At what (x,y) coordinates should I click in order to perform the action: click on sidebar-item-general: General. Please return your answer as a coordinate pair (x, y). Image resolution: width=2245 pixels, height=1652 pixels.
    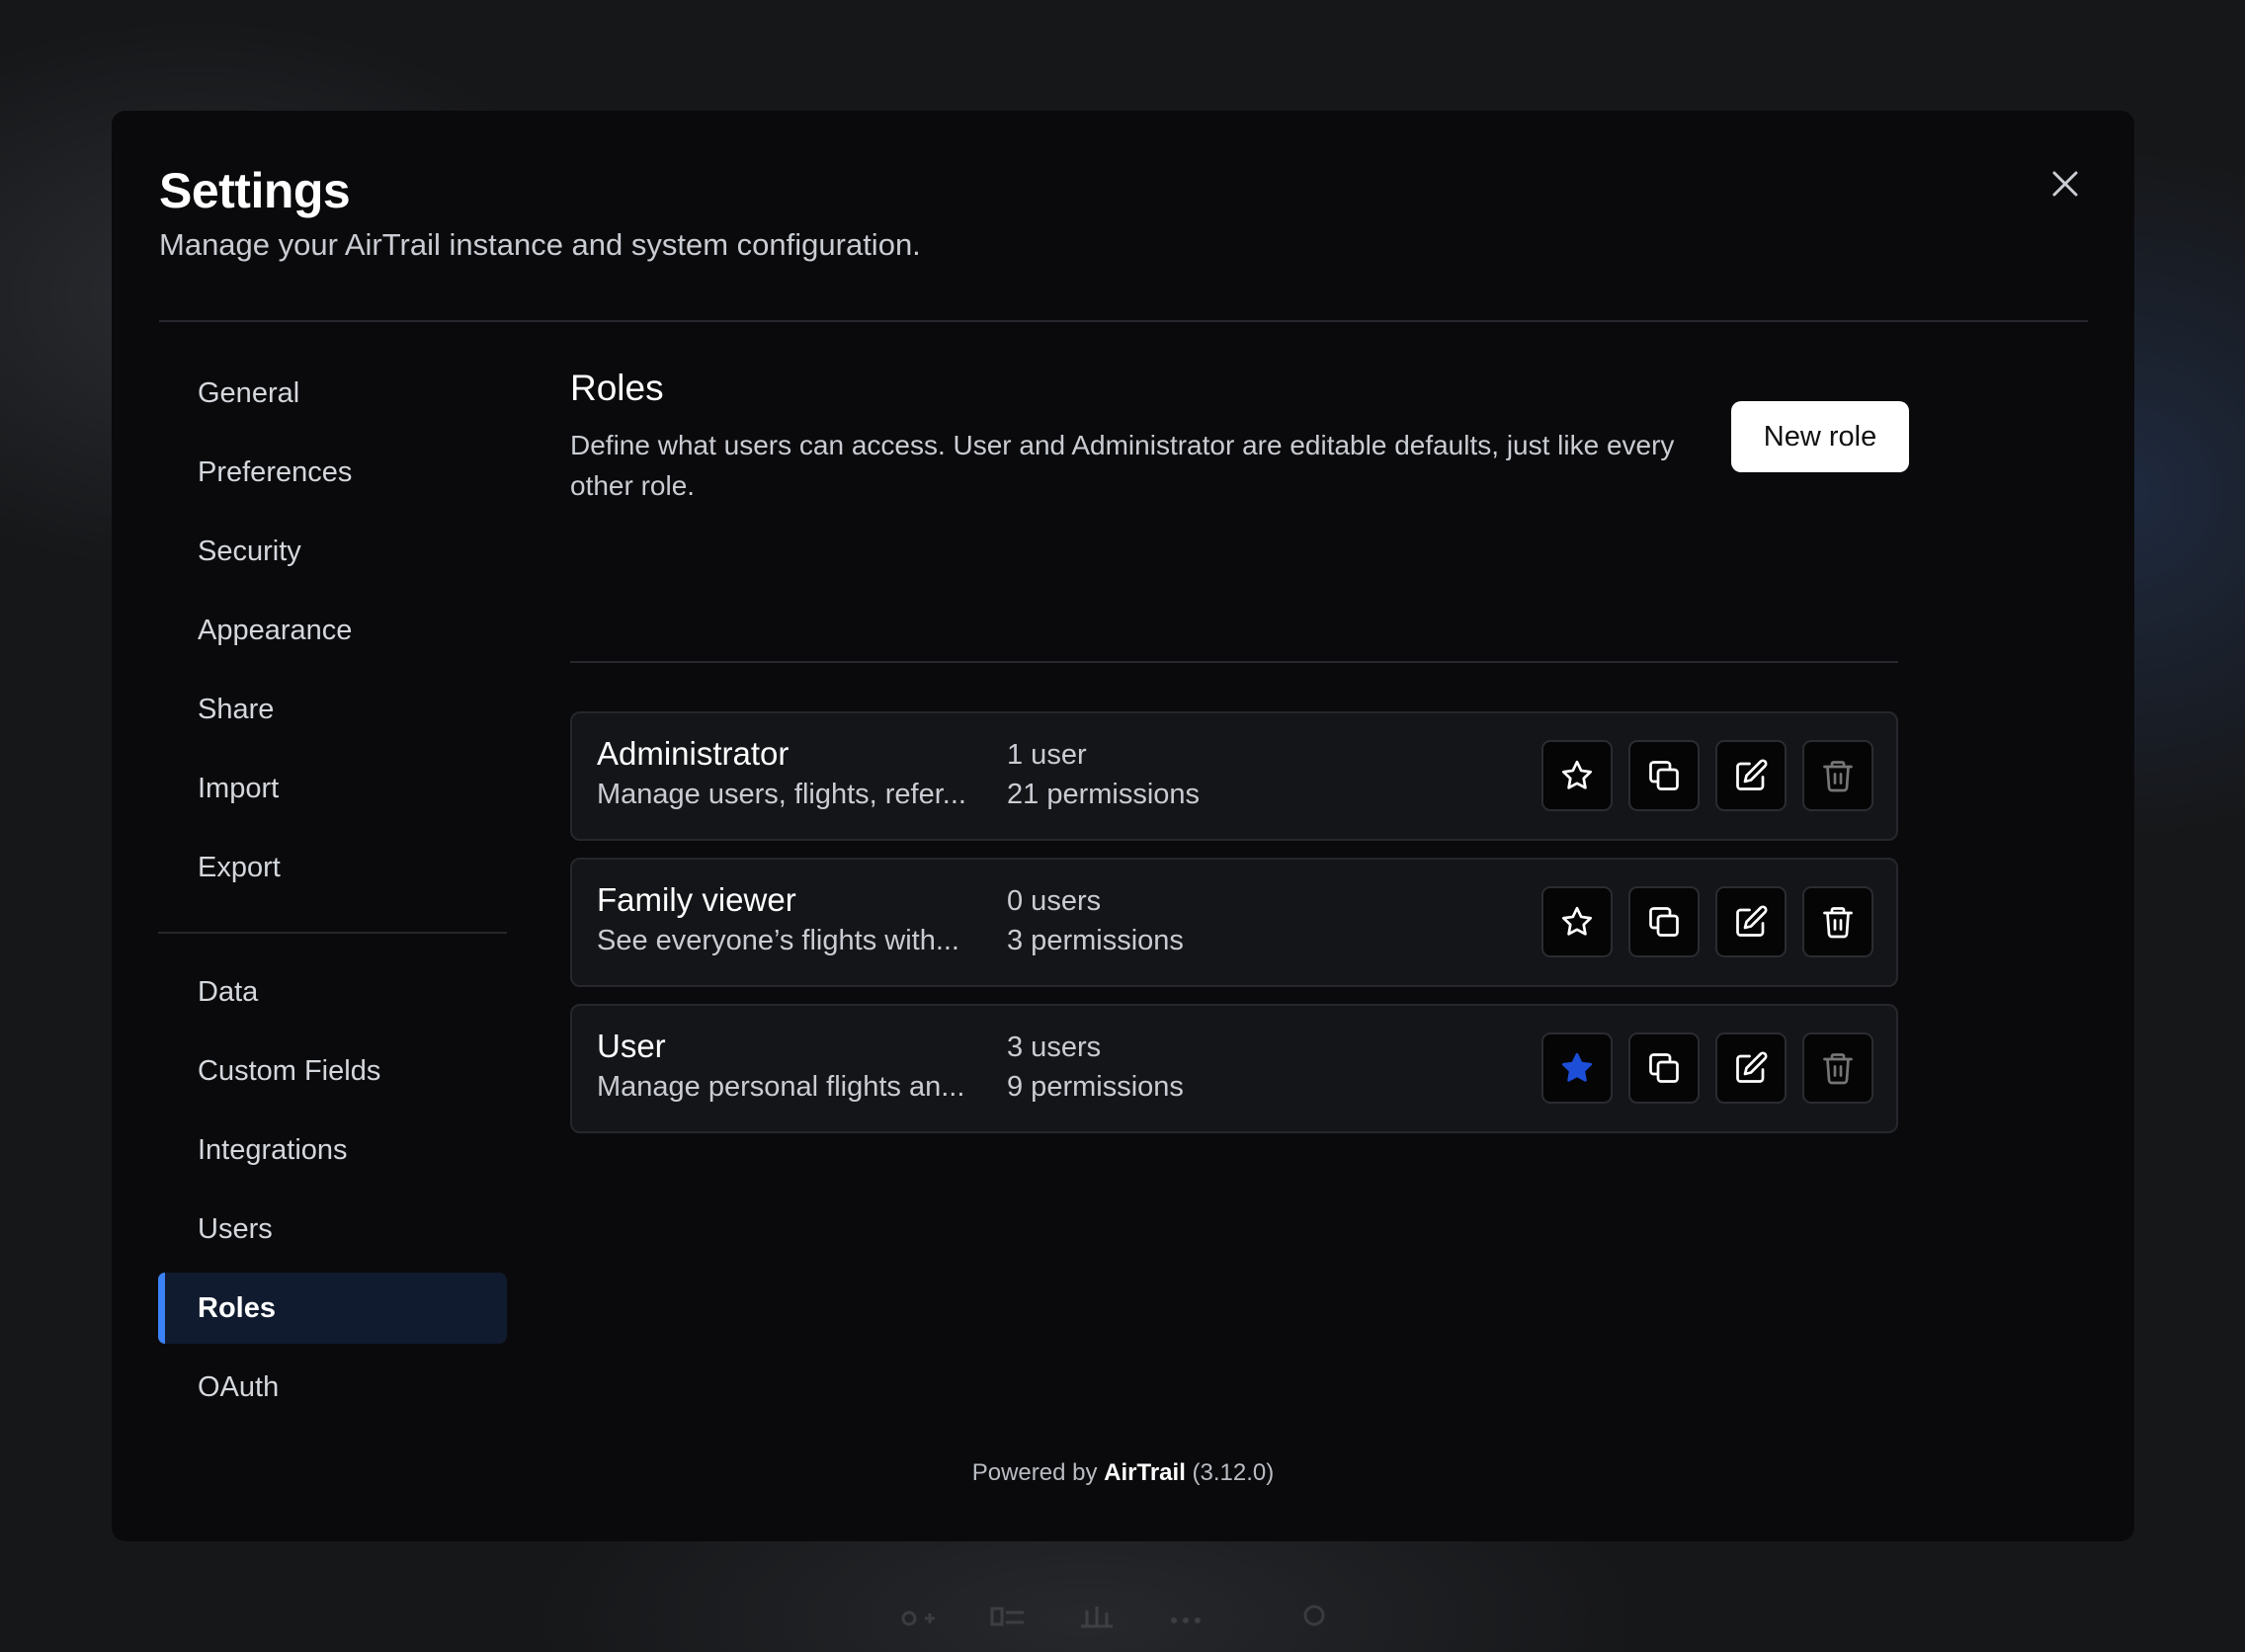
    Looking at the image, I should click on (333, 393).